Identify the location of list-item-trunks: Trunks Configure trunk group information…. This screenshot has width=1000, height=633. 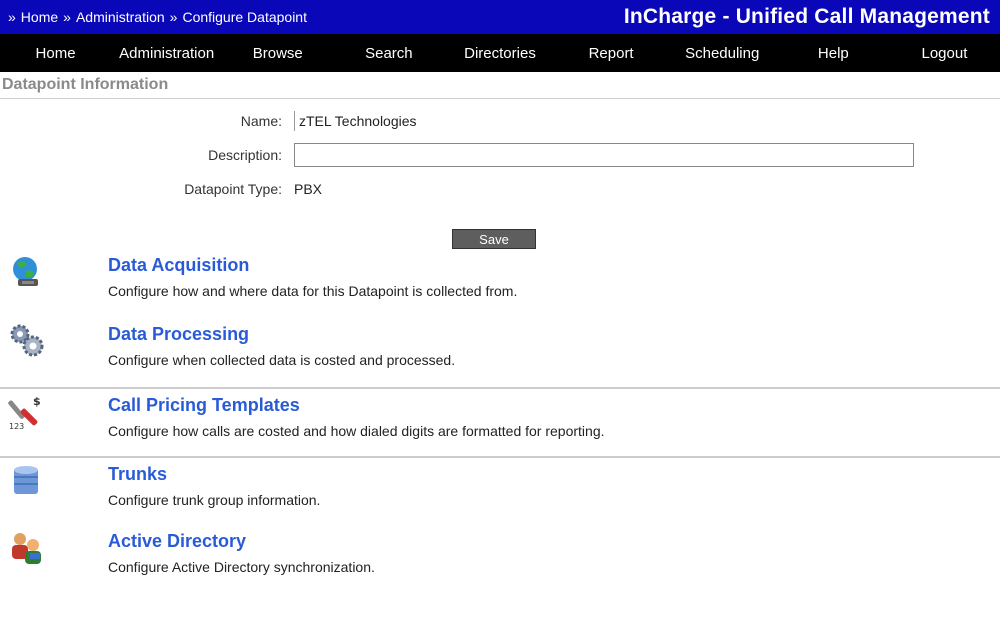
(500, 490).